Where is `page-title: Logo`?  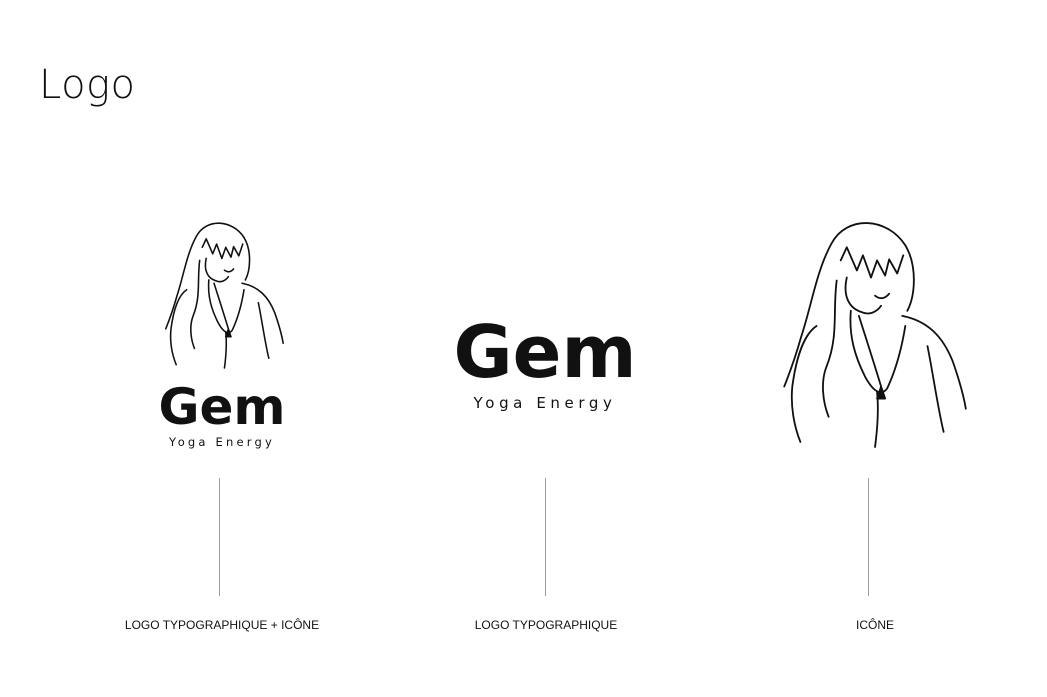
page-title: Logo is located at coordinates (87, 85).